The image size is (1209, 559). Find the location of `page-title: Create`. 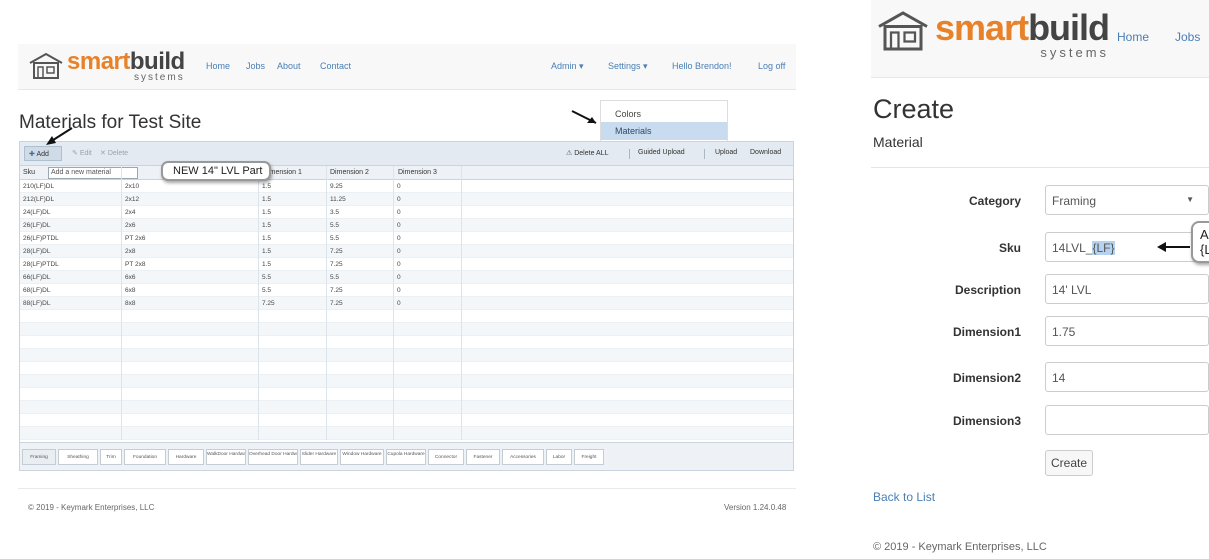

page-title: Create is located at coordinates (914, 109).